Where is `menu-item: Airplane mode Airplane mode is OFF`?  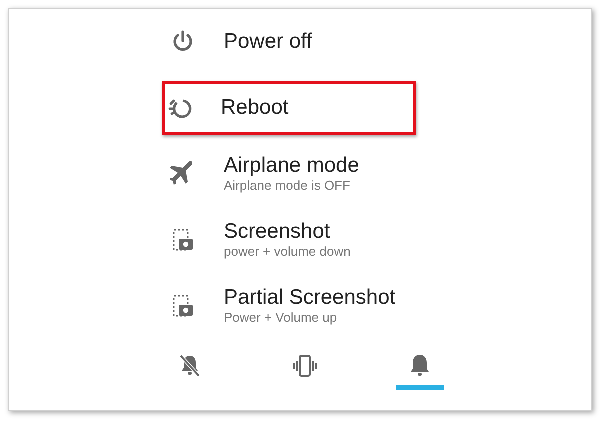
menu-item: Airplane mode Airplane mode is OFF is located at coordinates (300, 174).